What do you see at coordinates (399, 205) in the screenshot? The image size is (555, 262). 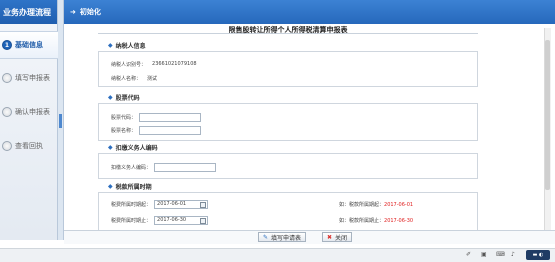 I see `hint-date: 2017-06-01` at bounding box center [399, 205].